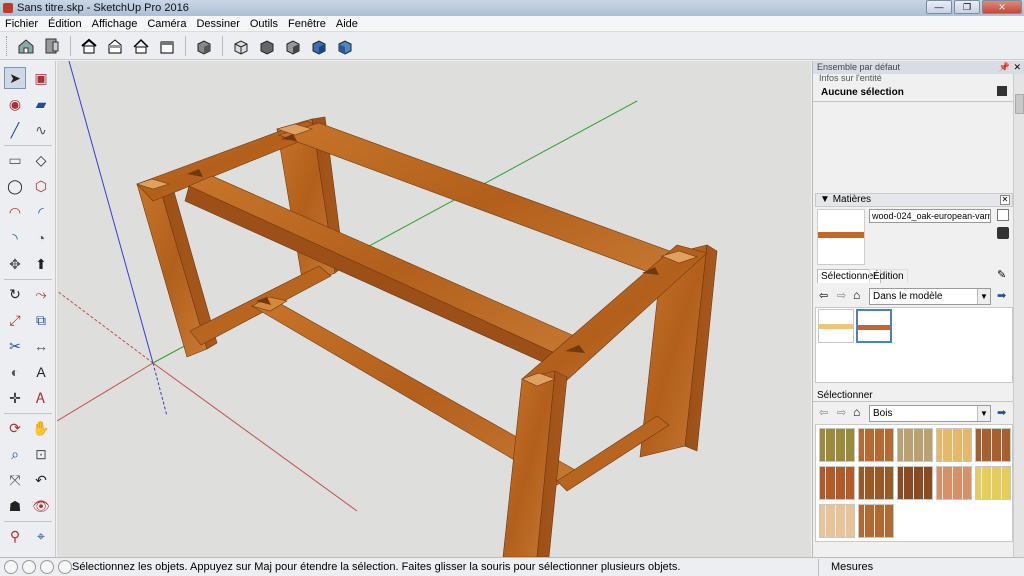 The height and width of the screenshot is (576, 1024). Describe the element at coordinates (11, 567) in the screenshot. I see `geo-location-icon` at that location.